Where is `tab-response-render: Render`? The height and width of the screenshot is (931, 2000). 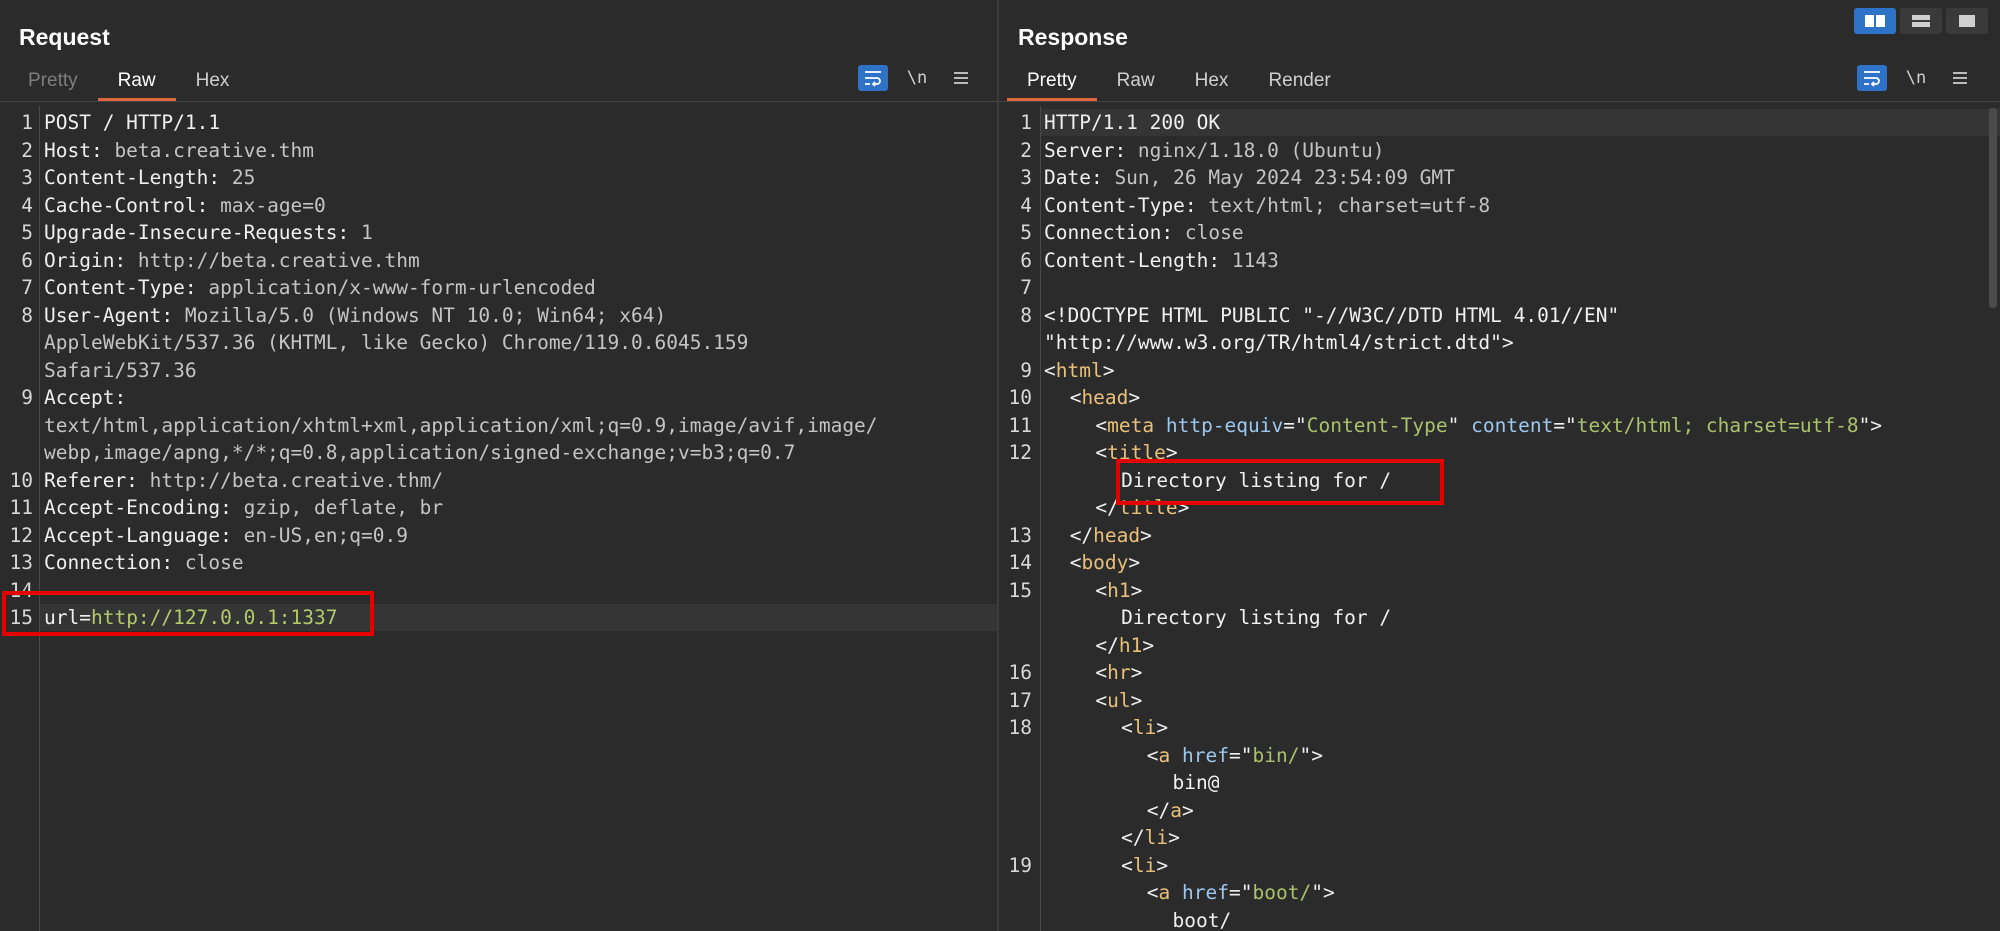 tab-response-render: Render is located at coordinates (1299, 82).